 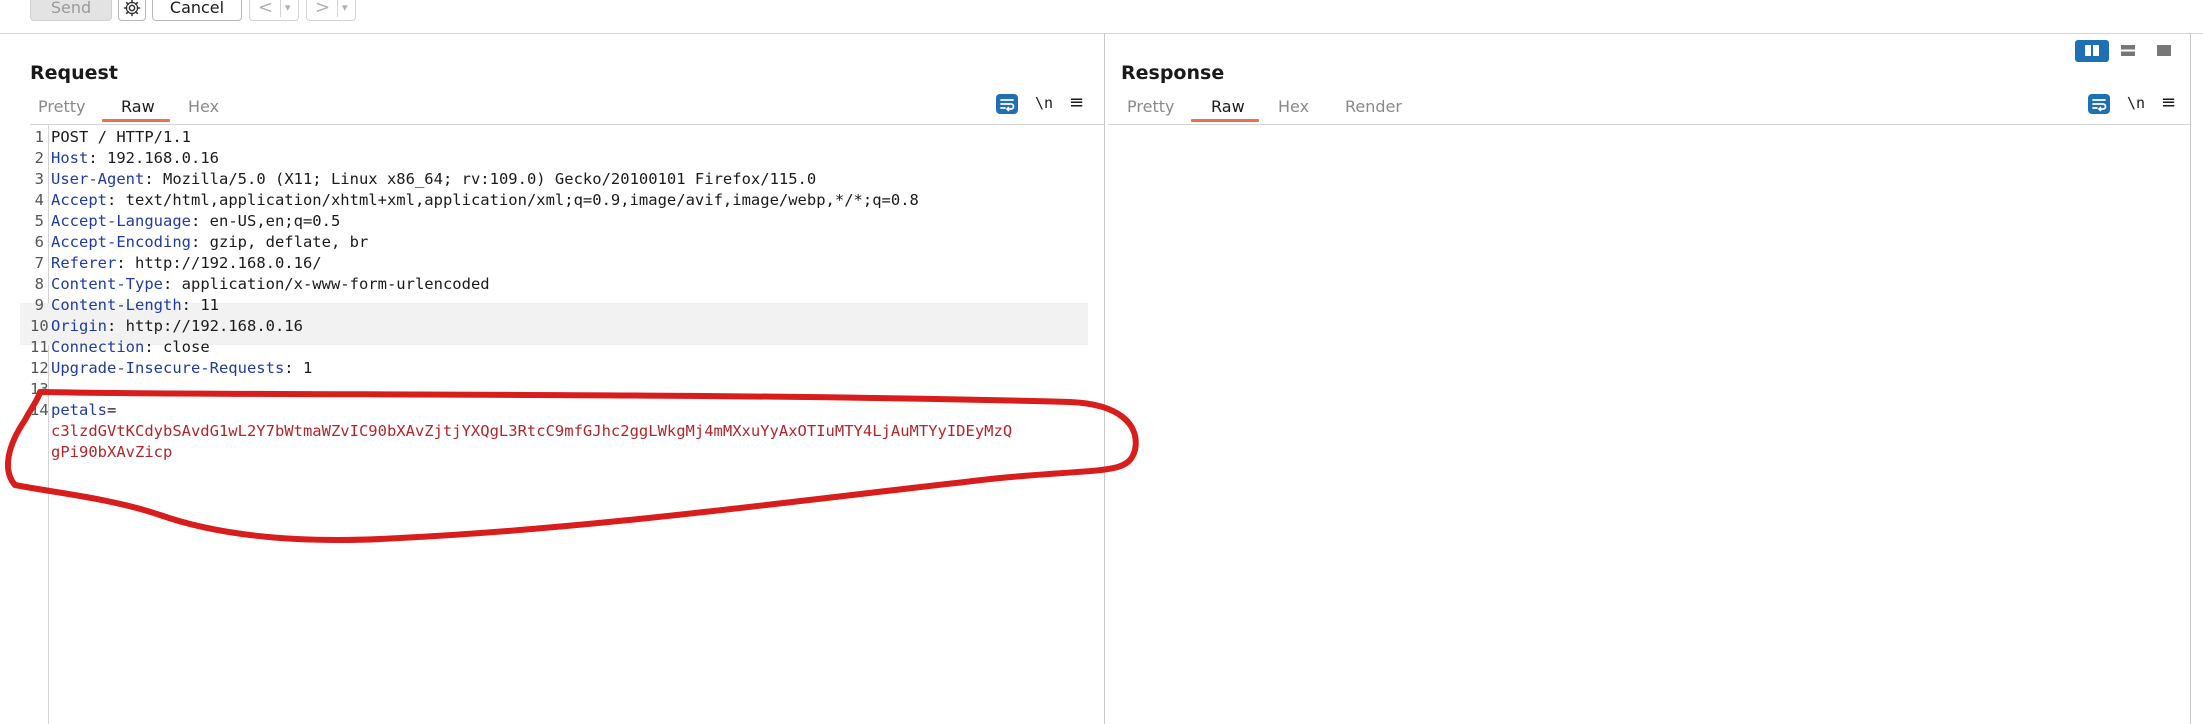 What do you see at coordinates (2168, 102) in the screenshot?
I see `response-menu-icon: ≡` at bounding box center [2168, 102].